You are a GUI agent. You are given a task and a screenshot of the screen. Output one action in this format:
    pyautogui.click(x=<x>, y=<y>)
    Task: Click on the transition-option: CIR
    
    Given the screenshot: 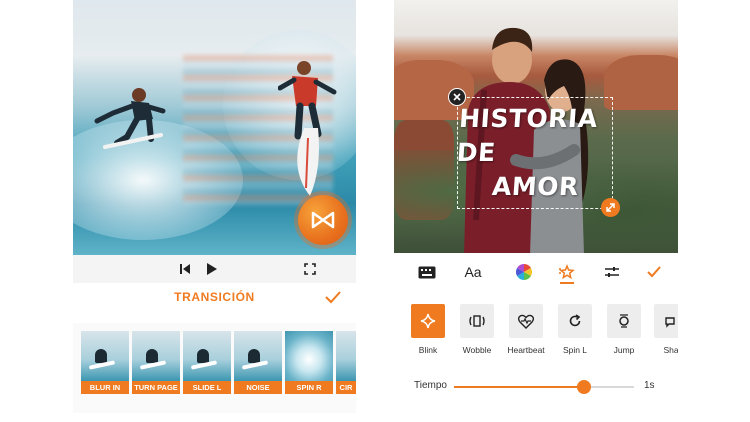 What is the action you would take?
    pyautogui.click(x=346, y=362)
    